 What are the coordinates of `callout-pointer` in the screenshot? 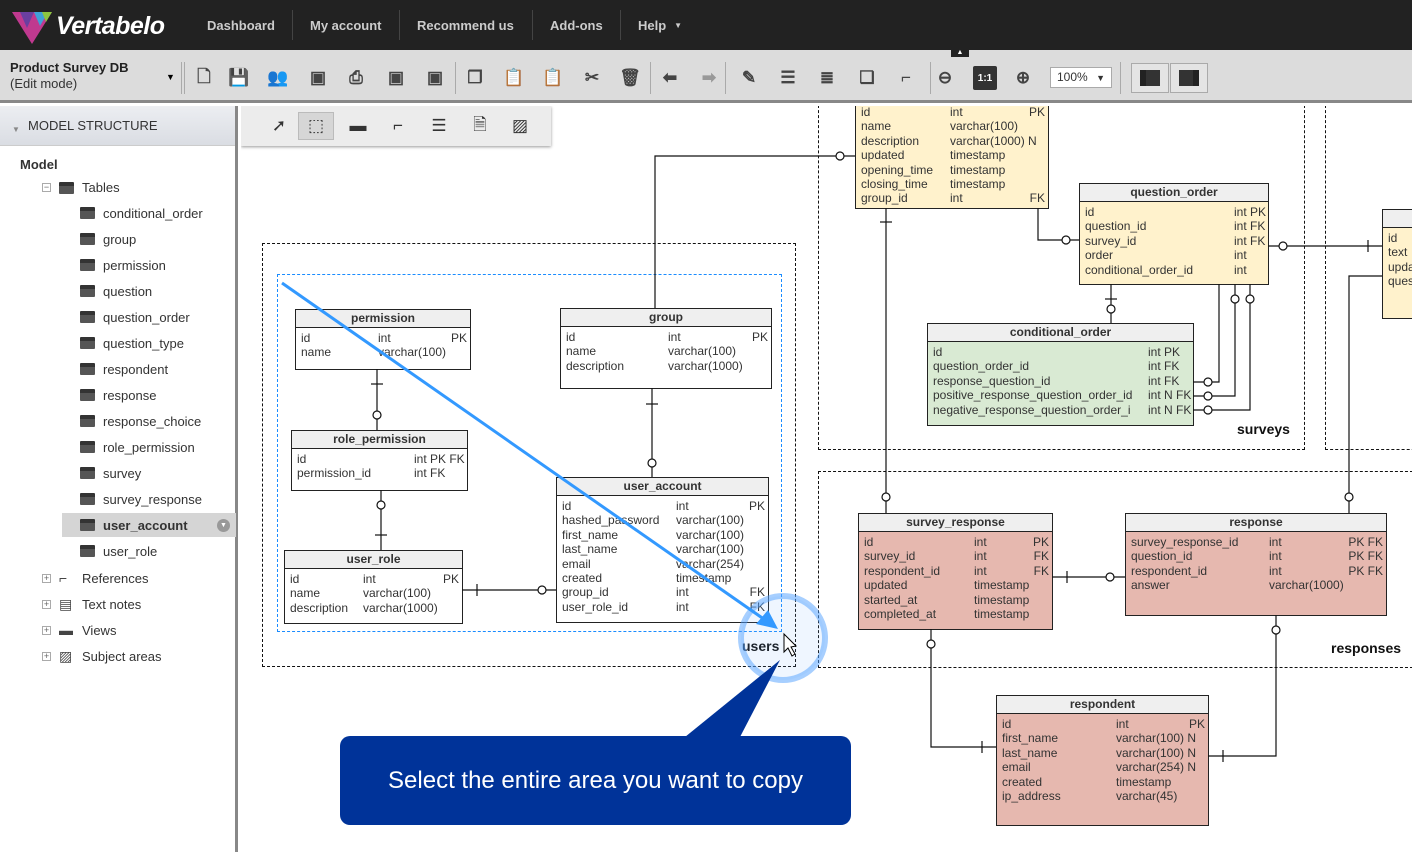 It's located at (732, 698).